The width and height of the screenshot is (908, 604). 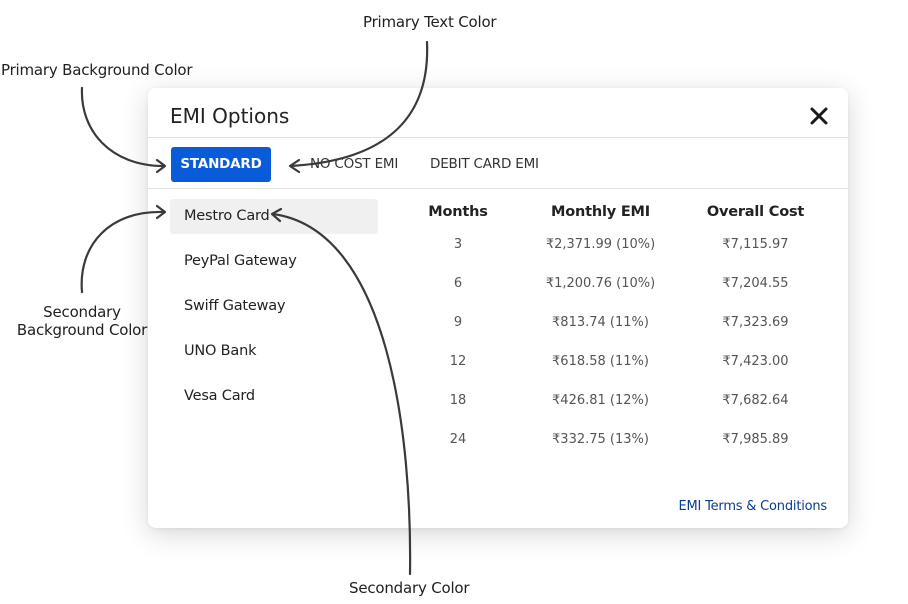 I want to click on column-header-overall-cost: Overall Cost, so click(x=755, y=212).